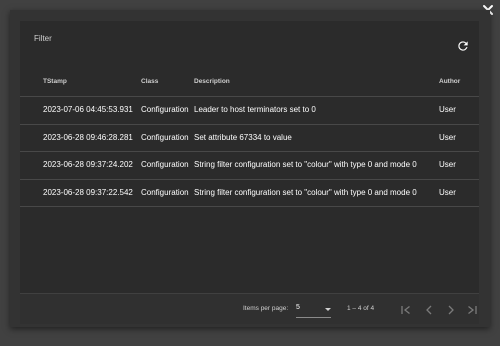 This screenshot has height=346, width=500. What do you see at coordinates (149, 81) in the screenshot?
I see `header-class: Class` at bounding box center [149, 81].